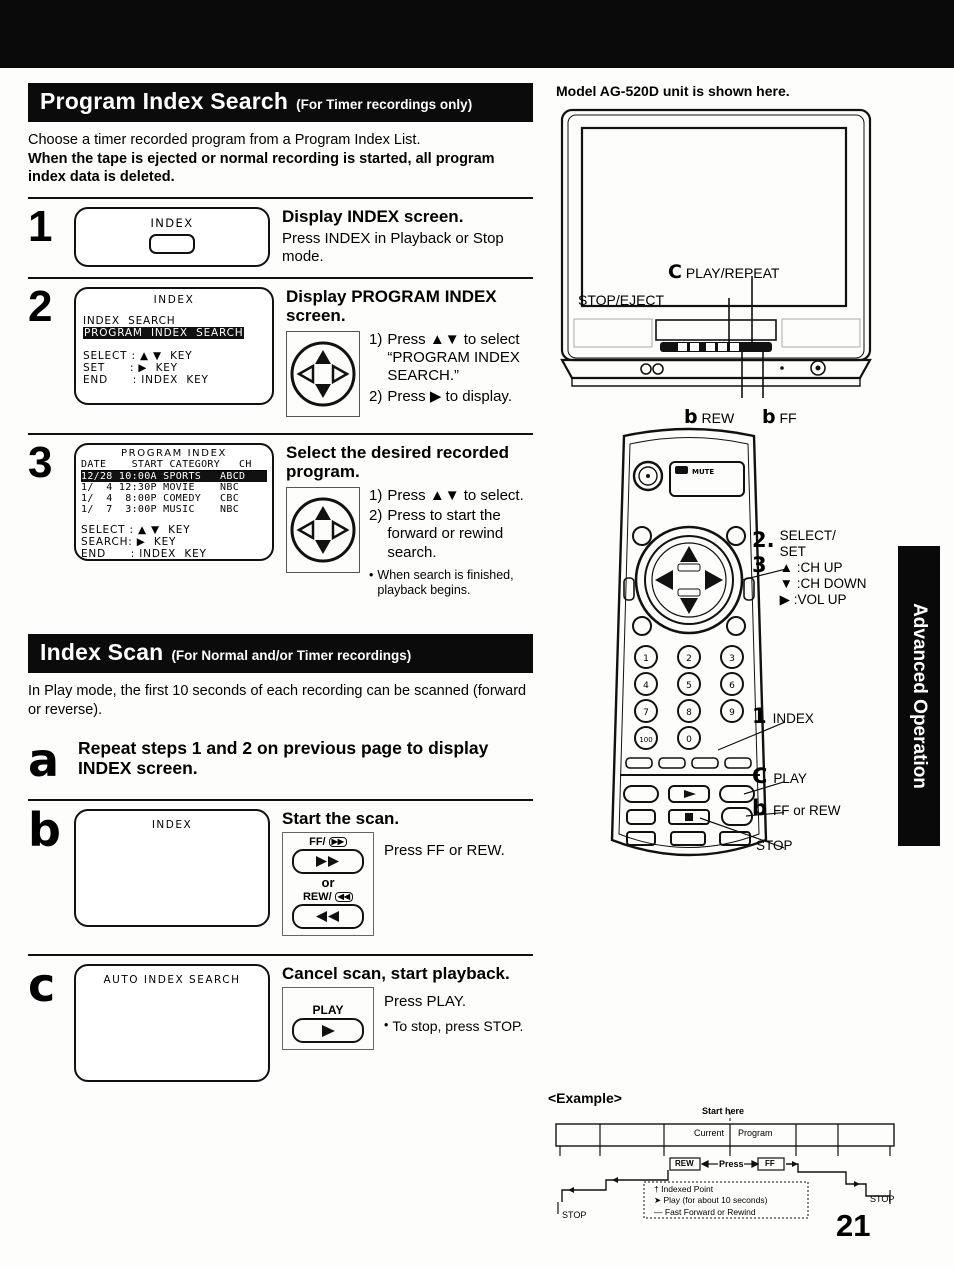  What do you see at coordinates (882, 1199) in the screenshot?
I see `example-stop-right: STOP` at bounding box center [882, 1199].